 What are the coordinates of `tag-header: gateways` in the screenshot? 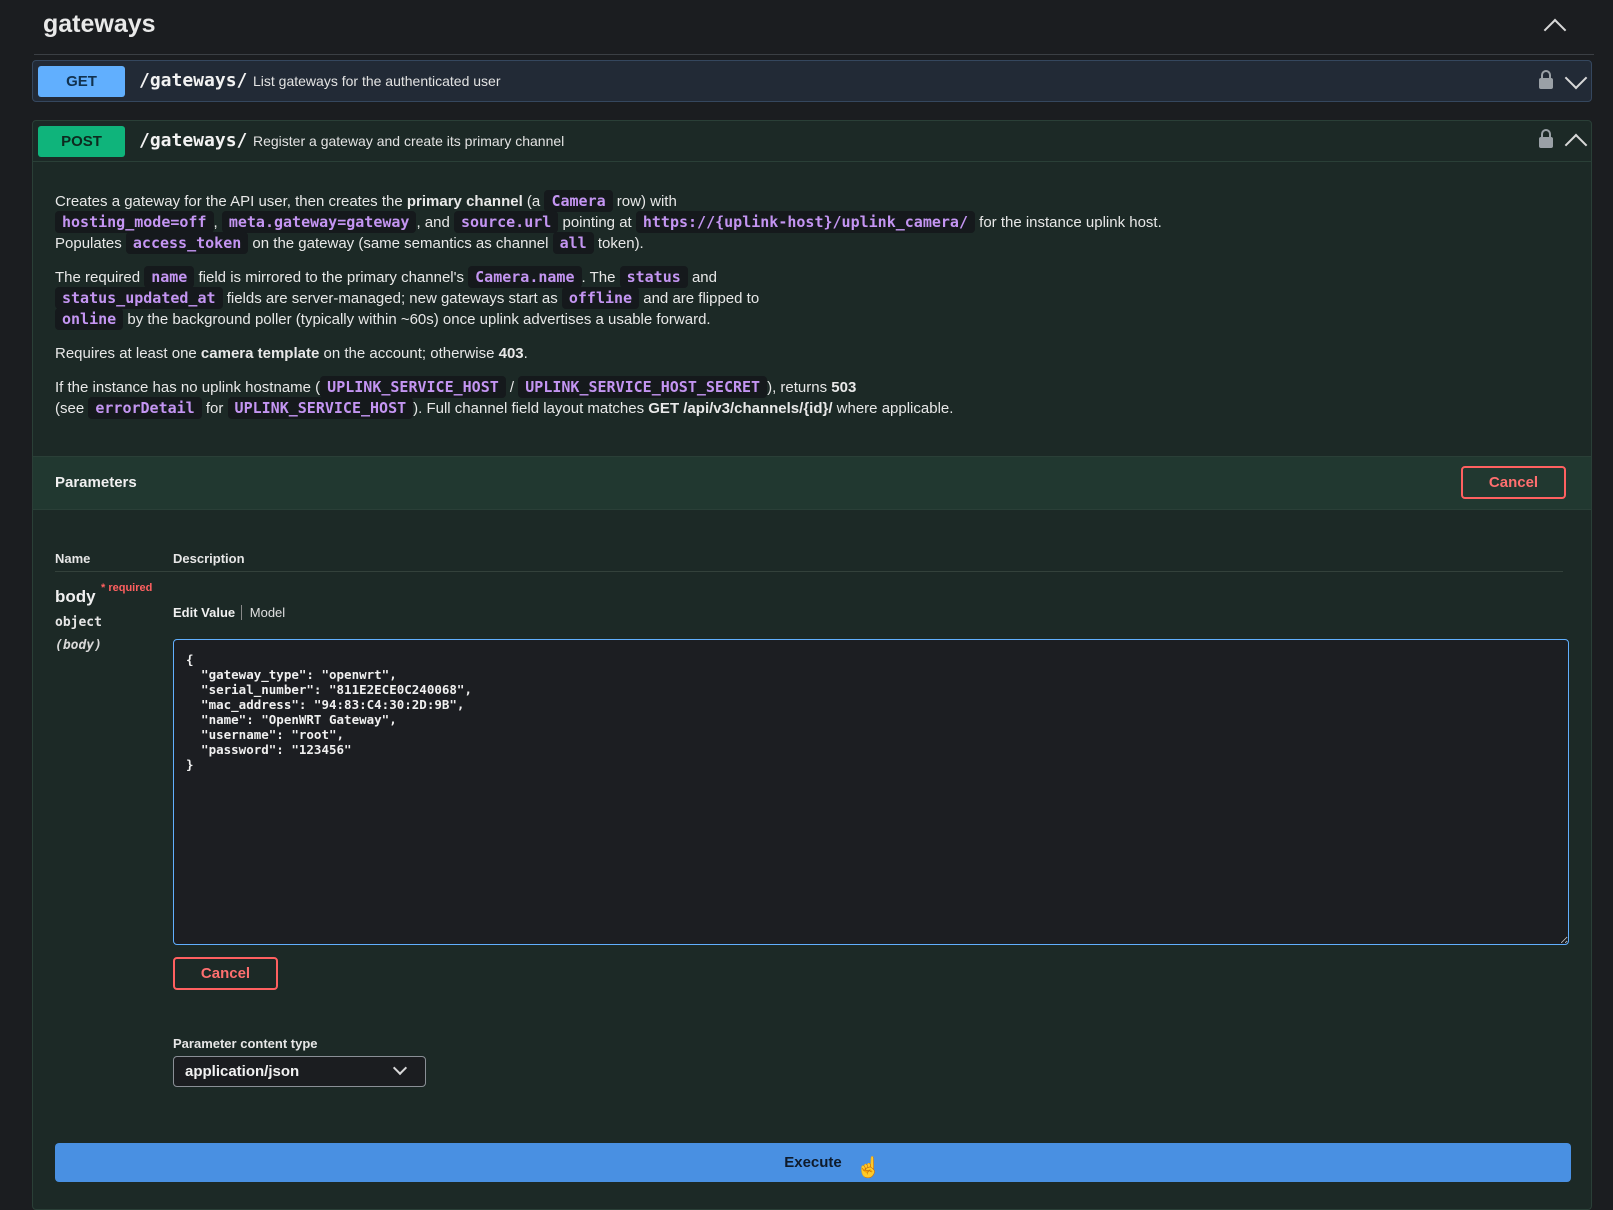 It's located at (814, 27).